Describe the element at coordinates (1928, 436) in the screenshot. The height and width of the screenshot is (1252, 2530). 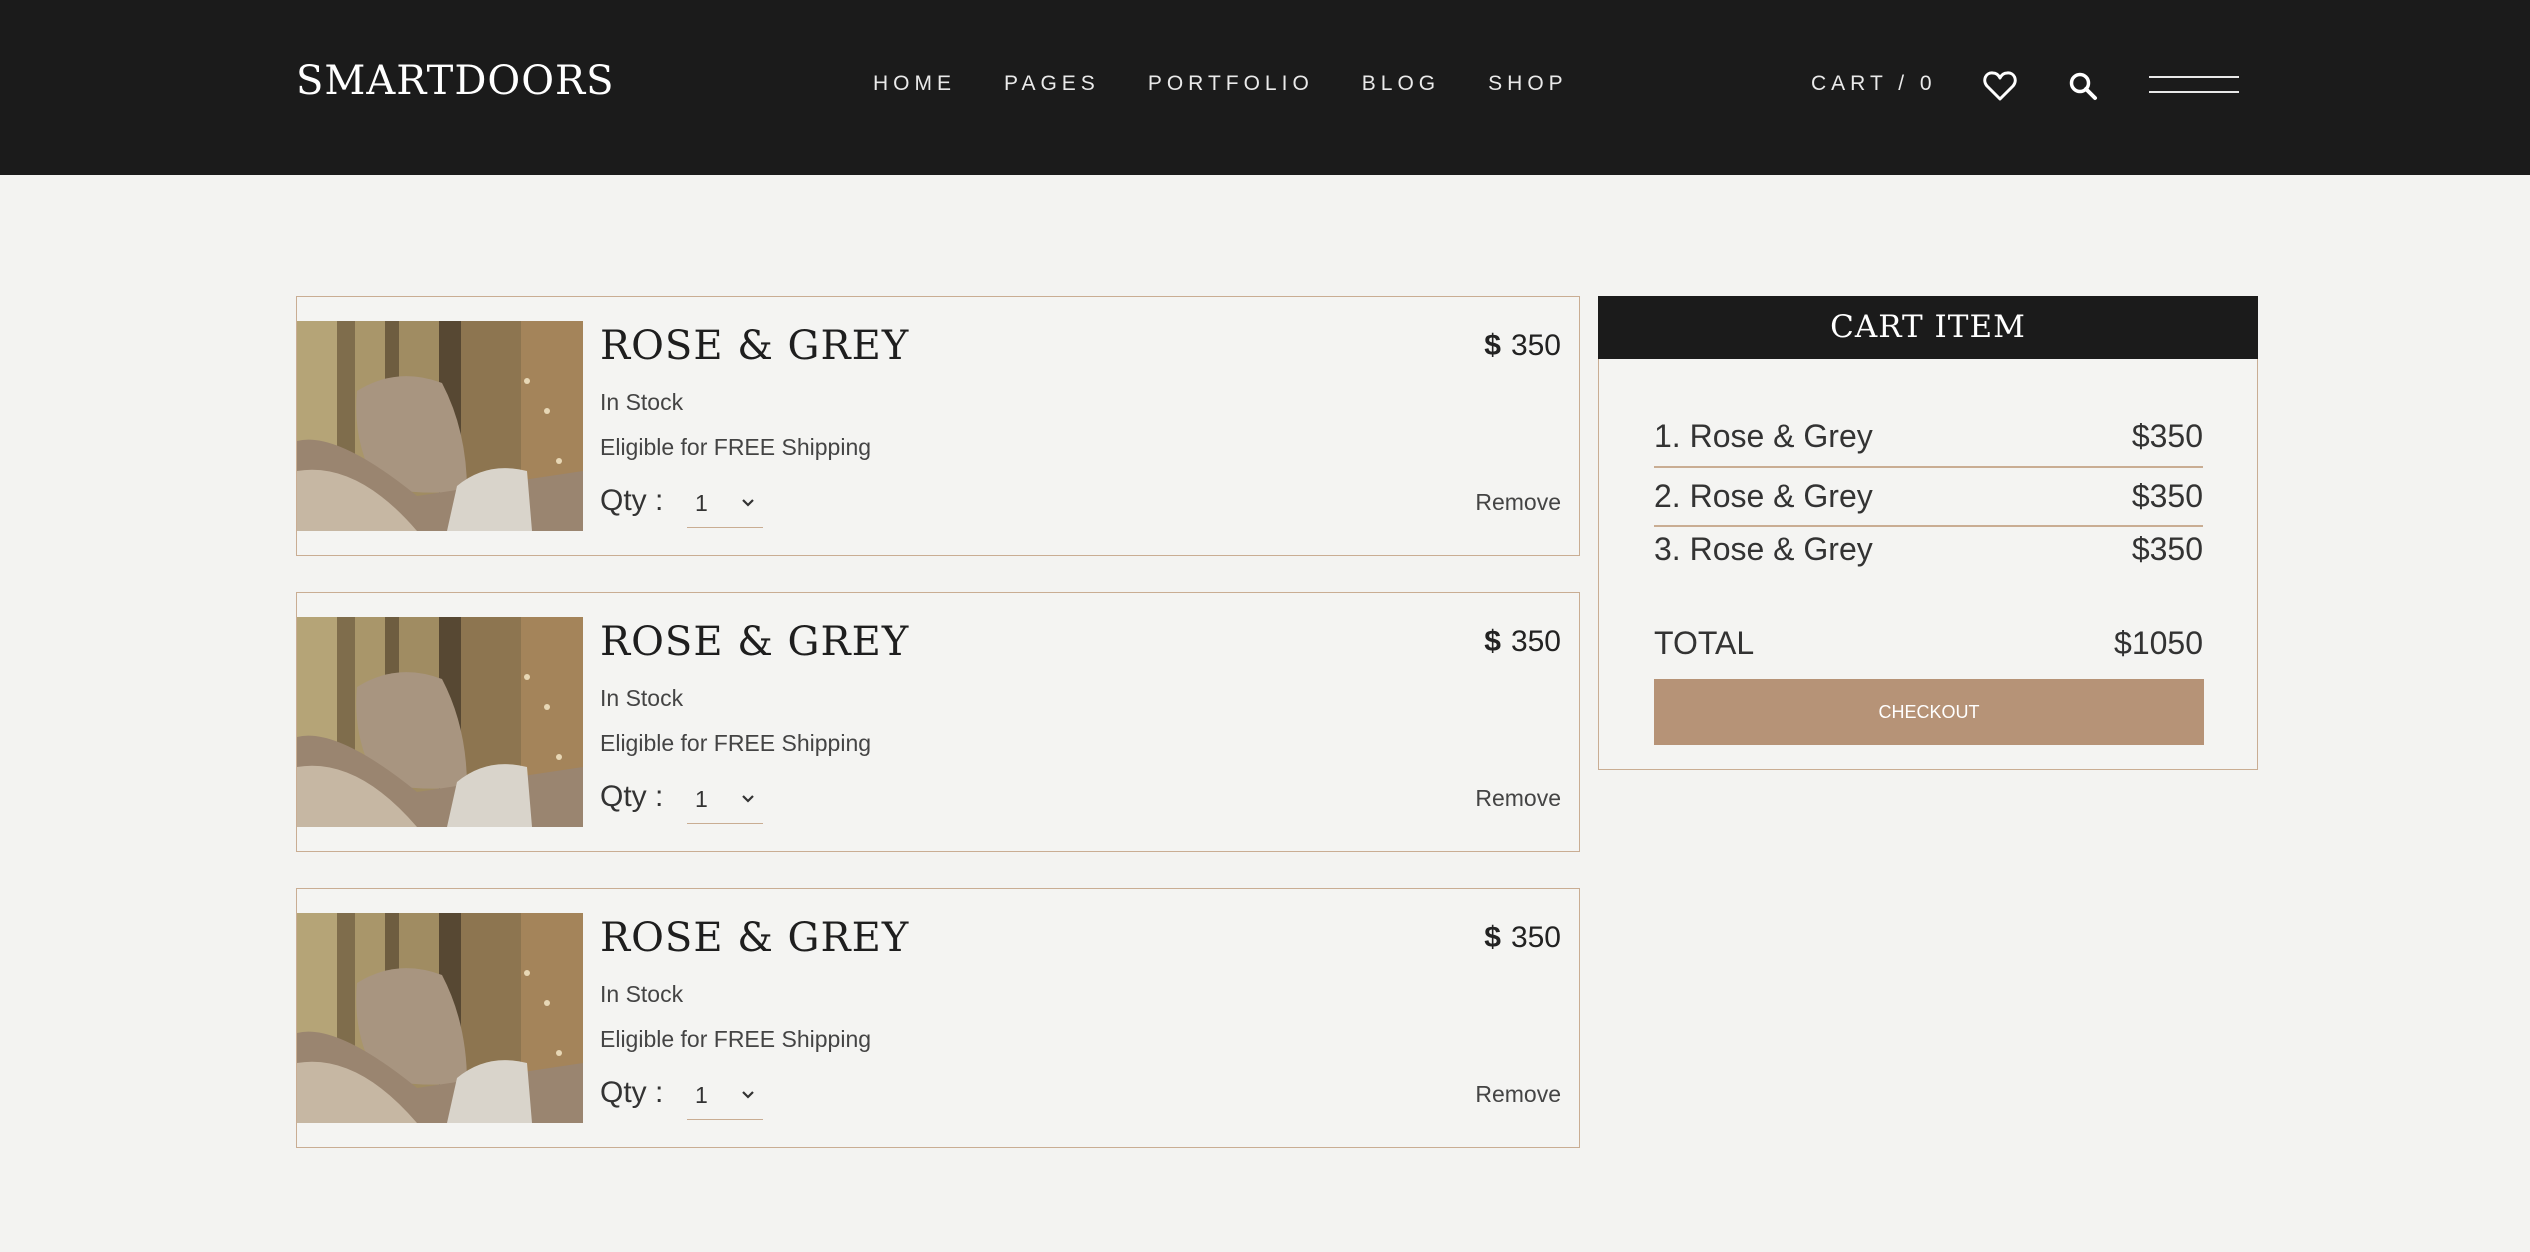
I see `summary-item: 1. Rose & Grey $350` at that location.